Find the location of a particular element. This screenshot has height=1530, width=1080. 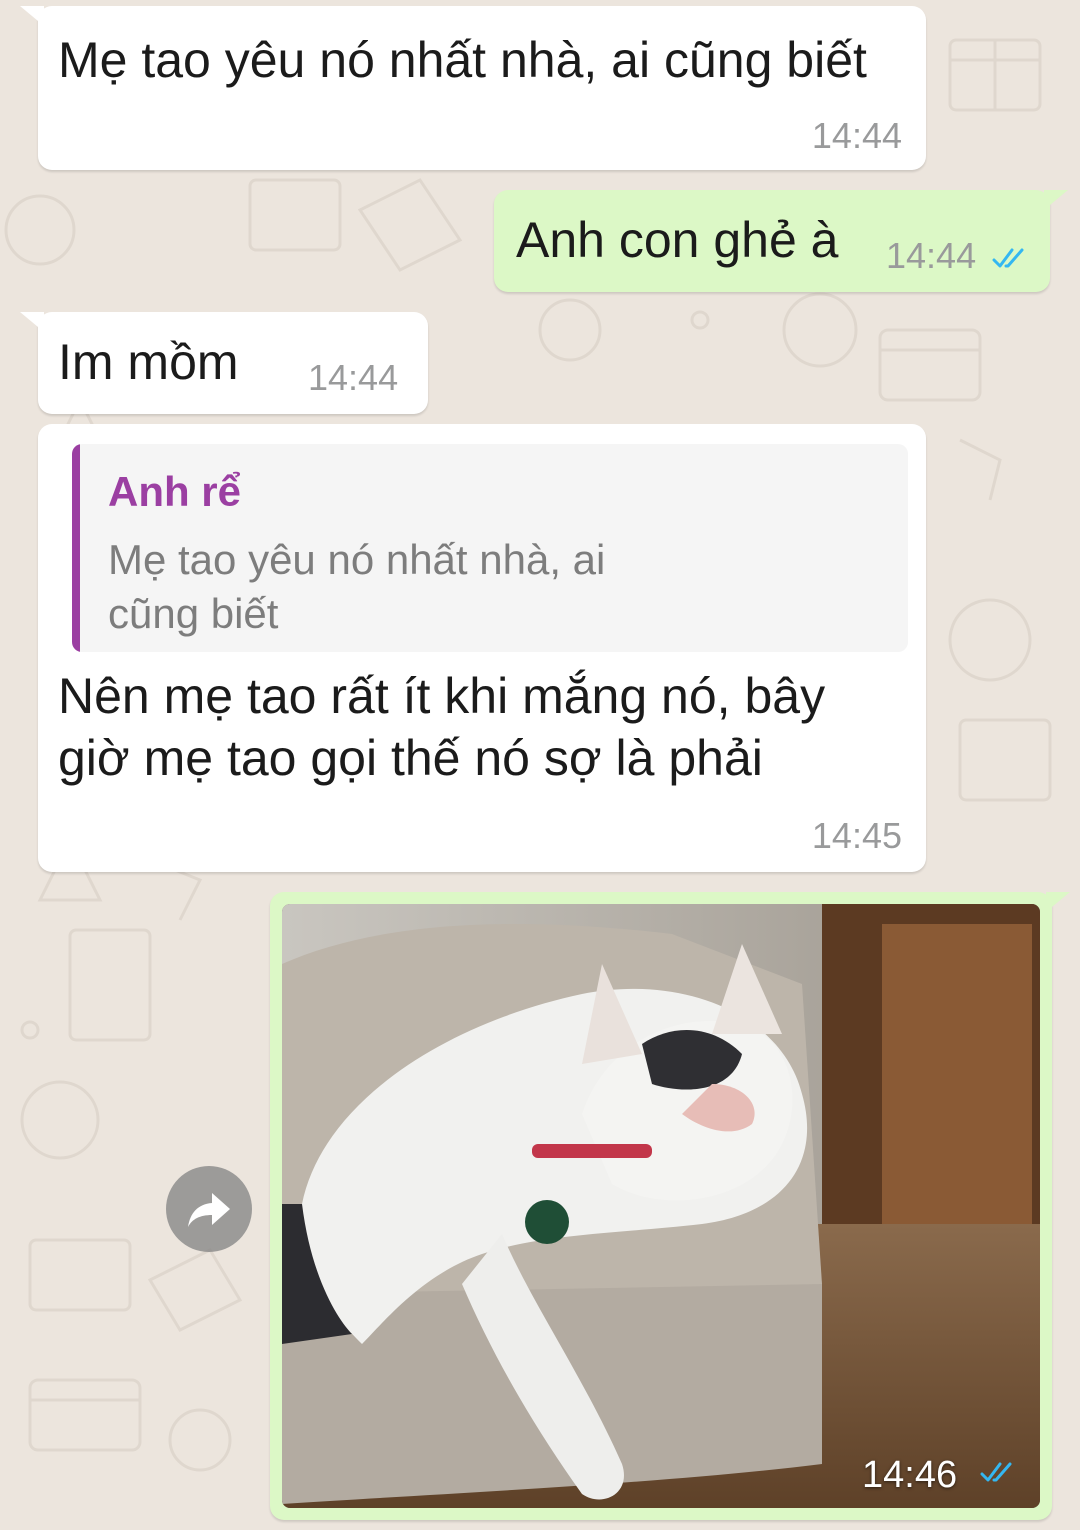

forward-arrow-icon is located at coordinates (209, 1210).